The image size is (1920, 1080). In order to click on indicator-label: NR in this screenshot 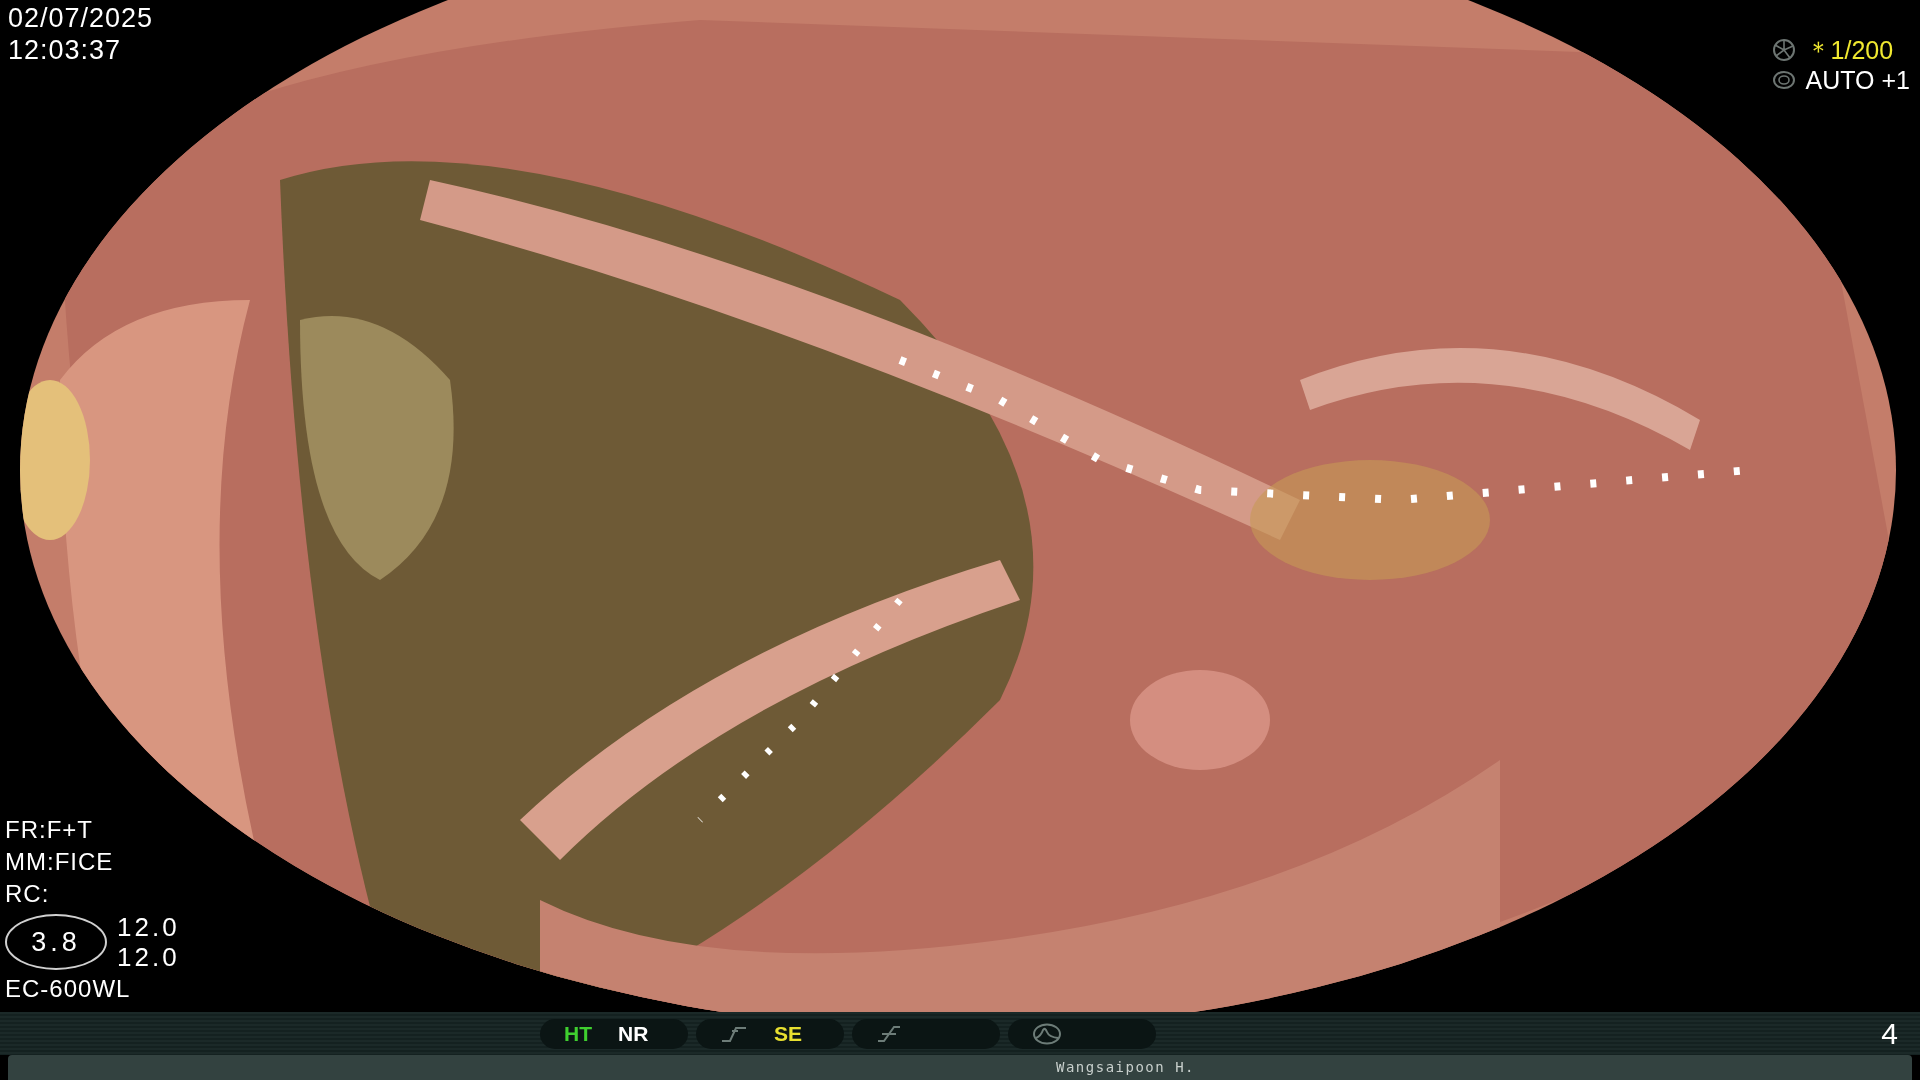, I will do `click(633, 1033)`.